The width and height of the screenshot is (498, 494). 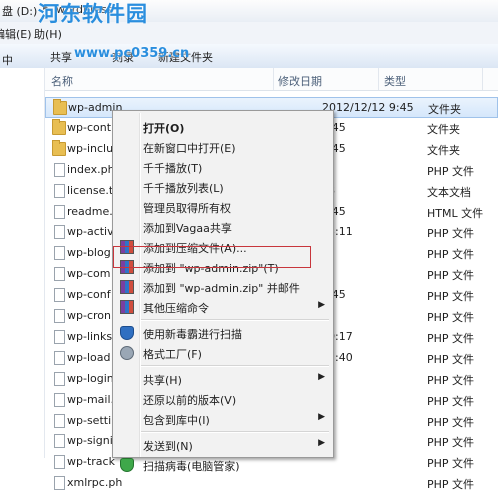 What do you see at coordinates (89, 127) in the screenshot?
I see `file-name: wp-cont` at bounding box center [89, 127].